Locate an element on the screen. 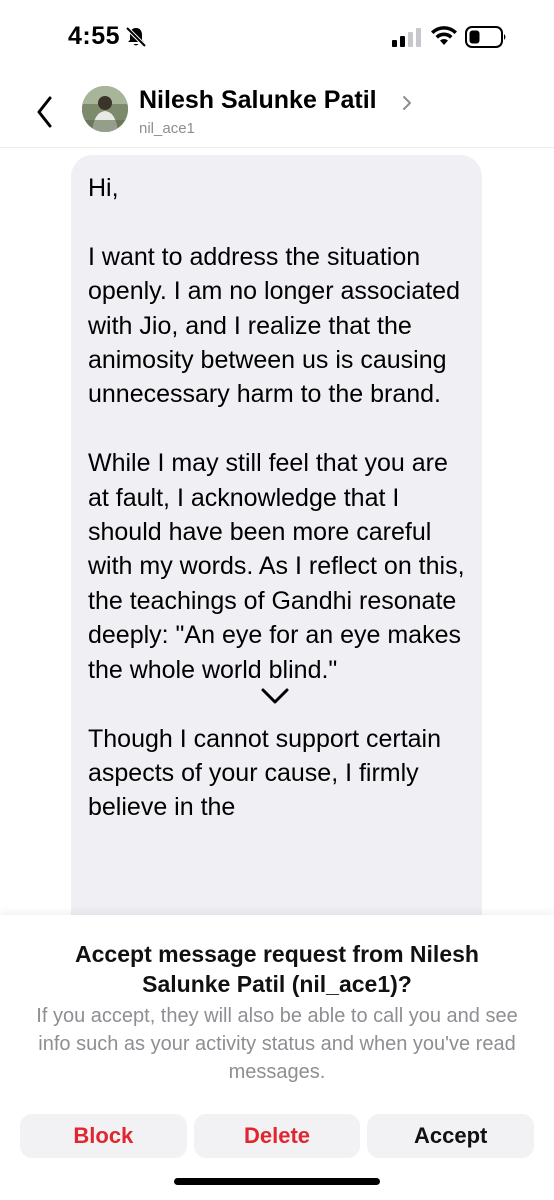 This screenshot has width=554, height=1200. signal-icon is located at coordinates (406, 37).